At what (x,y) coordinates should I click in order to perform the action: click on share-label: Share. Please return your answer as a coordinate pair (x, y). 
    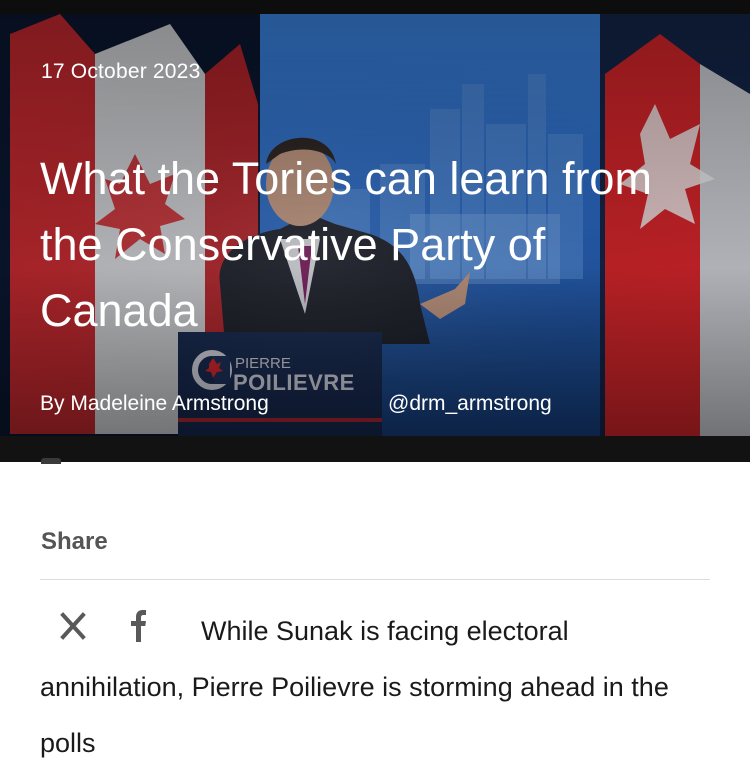
    Looking at the image, I should click on (74, 541).